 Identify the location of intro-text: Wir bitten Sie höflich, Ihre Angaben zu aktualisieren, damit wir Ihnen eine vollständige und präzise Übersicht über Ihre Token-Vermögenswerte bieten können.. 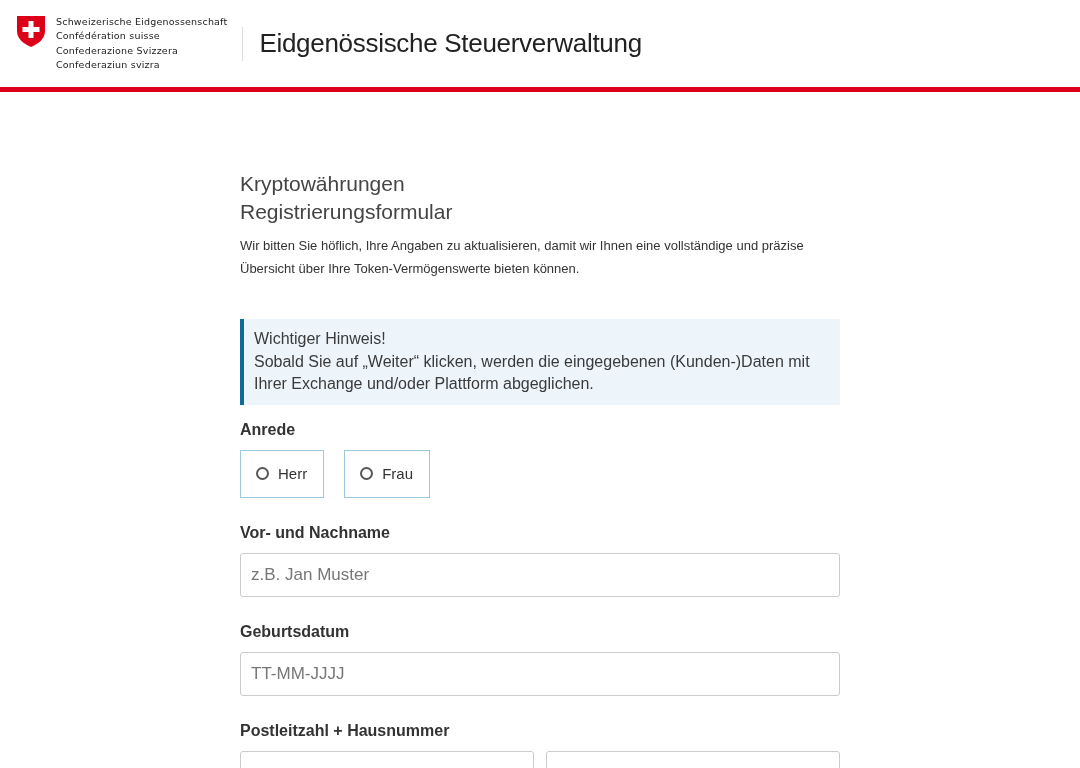
(522, 257).